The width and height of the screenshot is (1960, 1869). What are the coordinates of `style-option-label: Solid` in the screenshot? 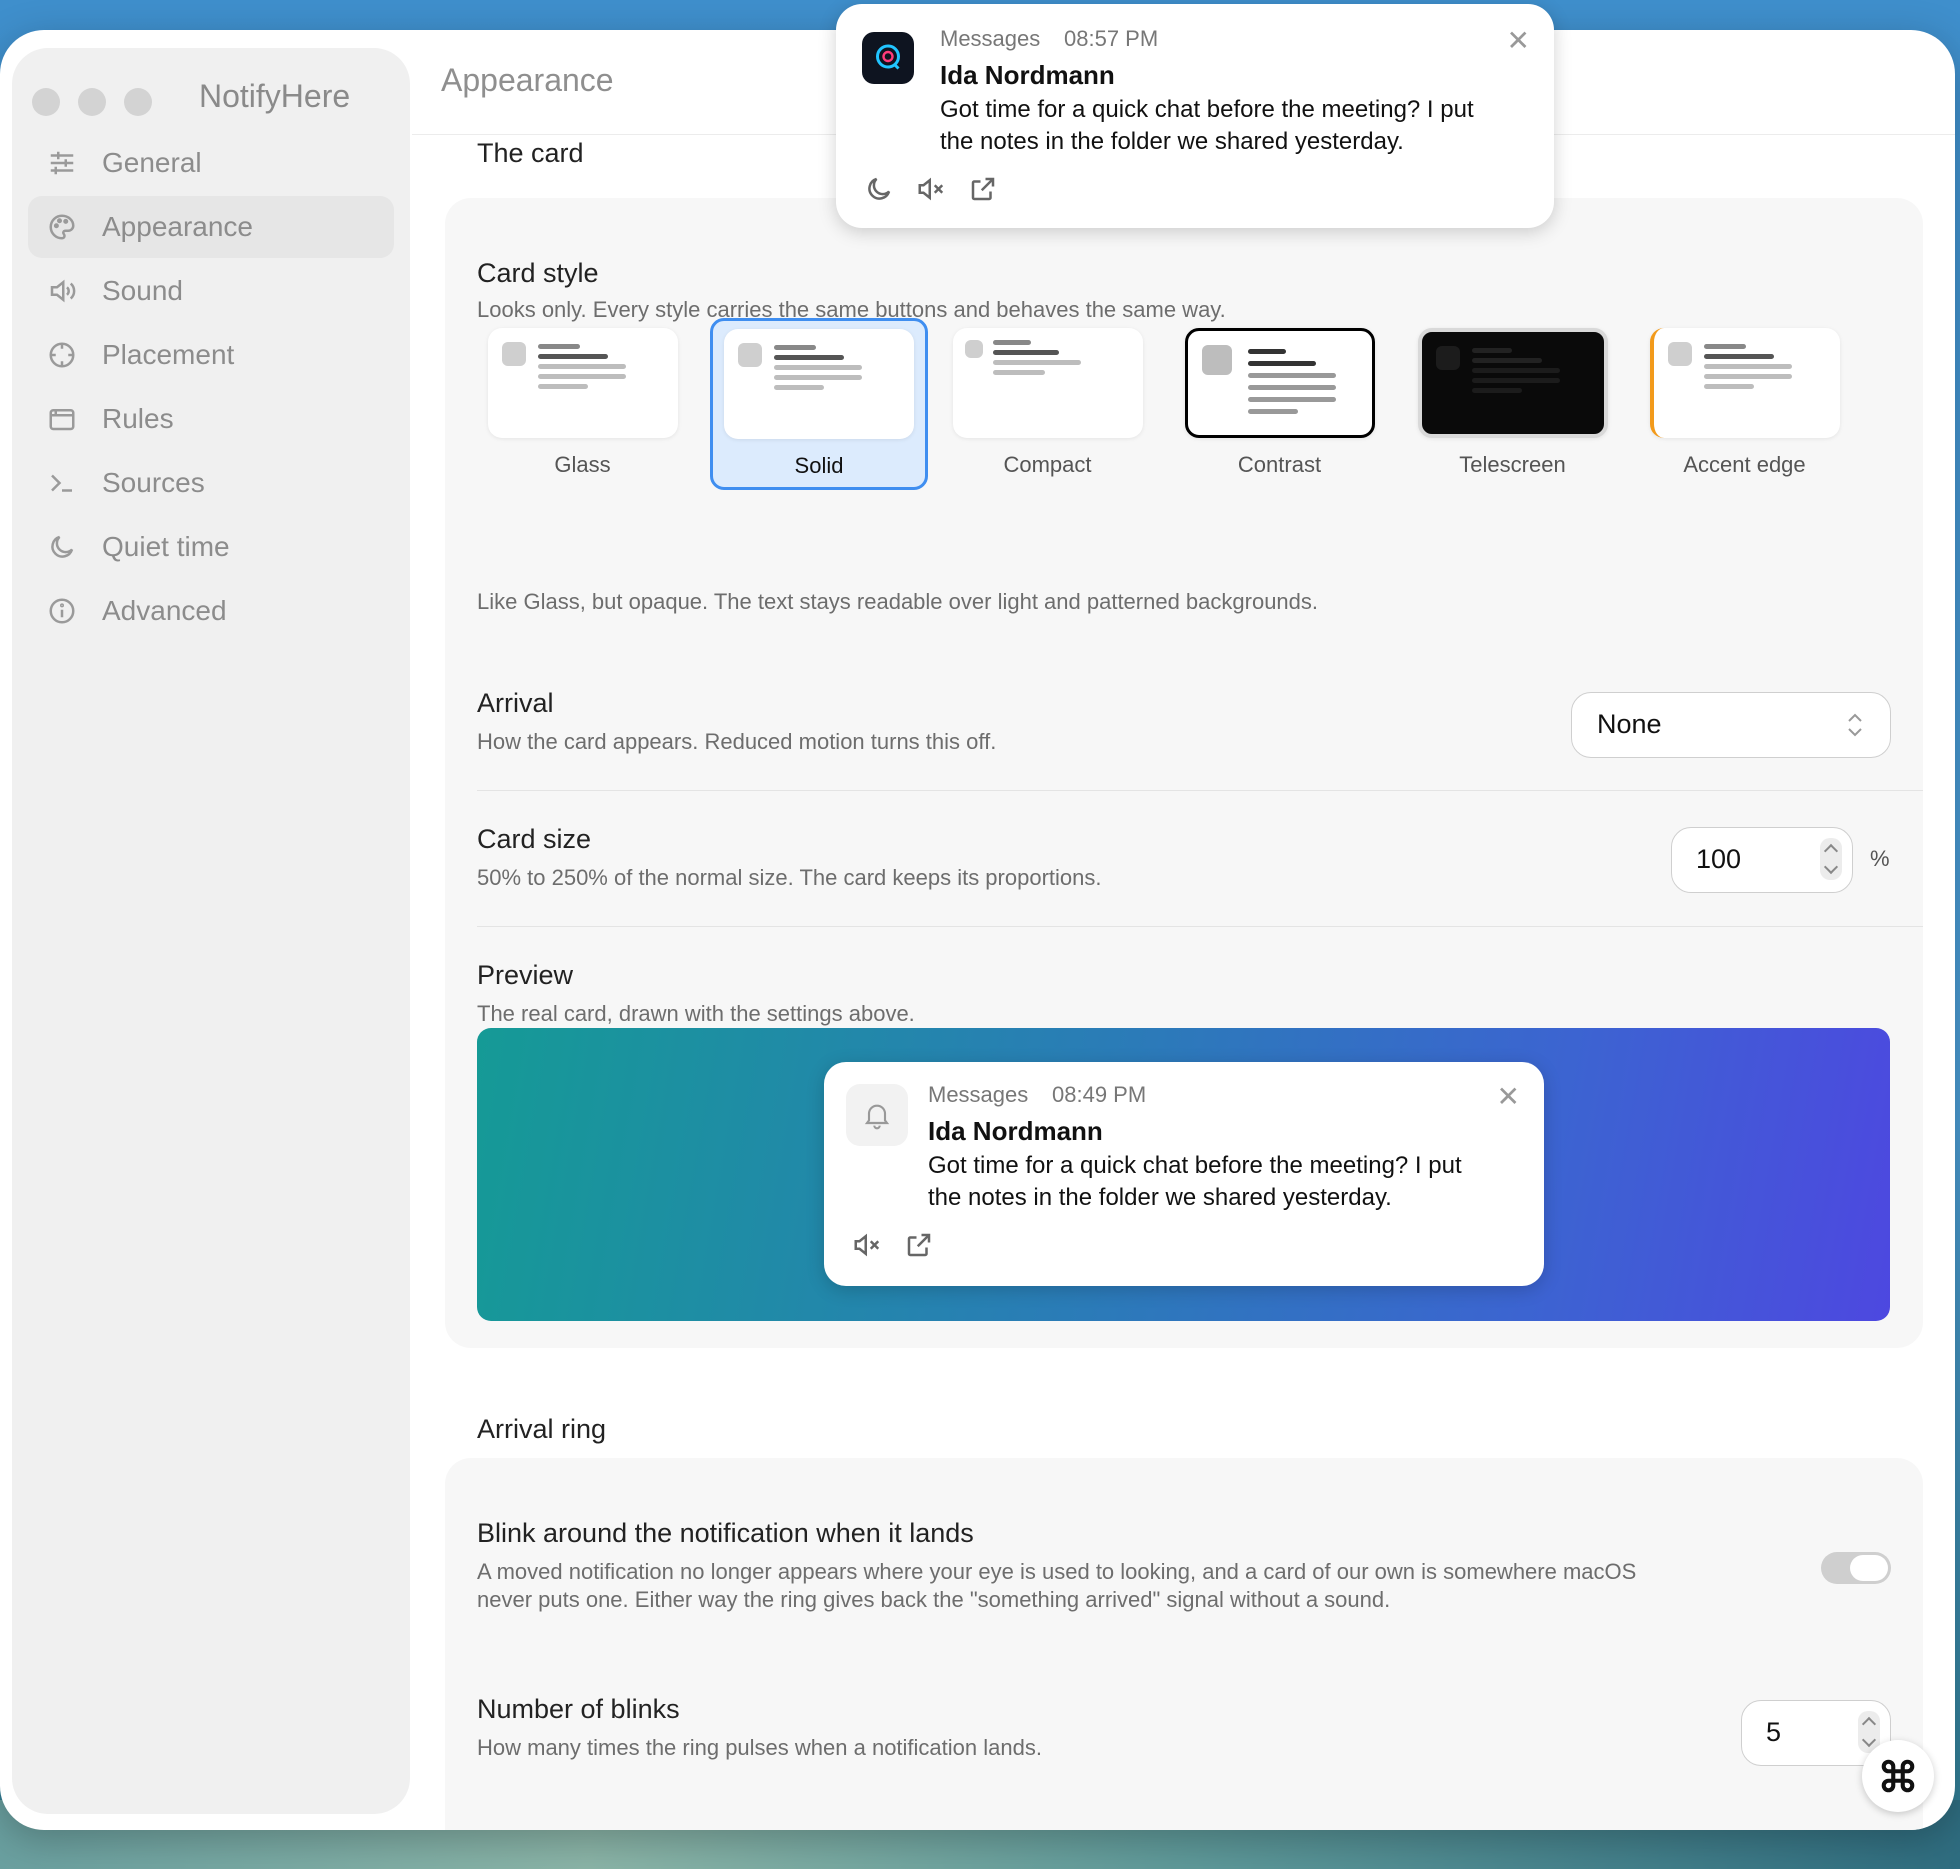 It's located at (819, 465).